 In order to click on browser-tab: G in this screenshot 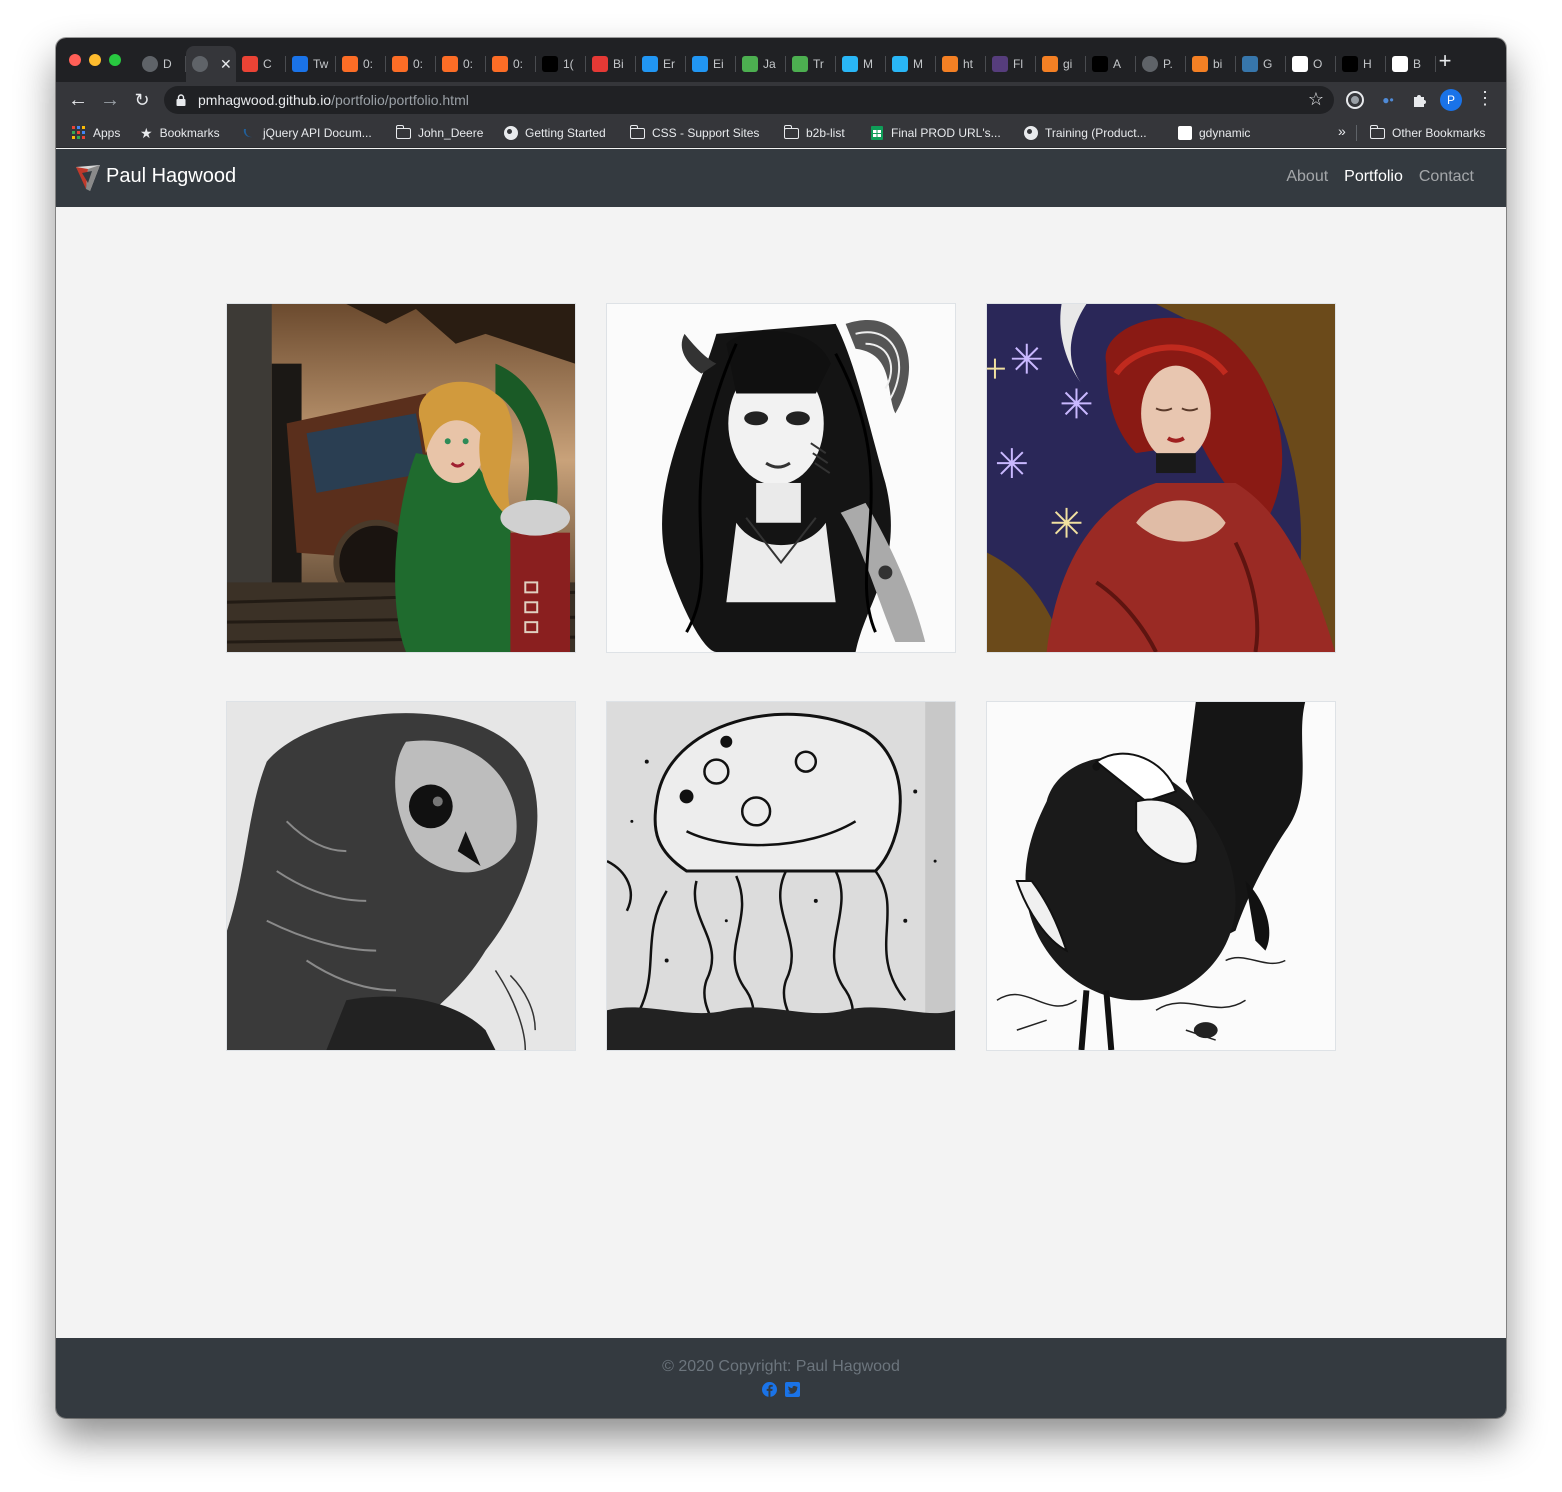, I will do `click(1261, 64)`.